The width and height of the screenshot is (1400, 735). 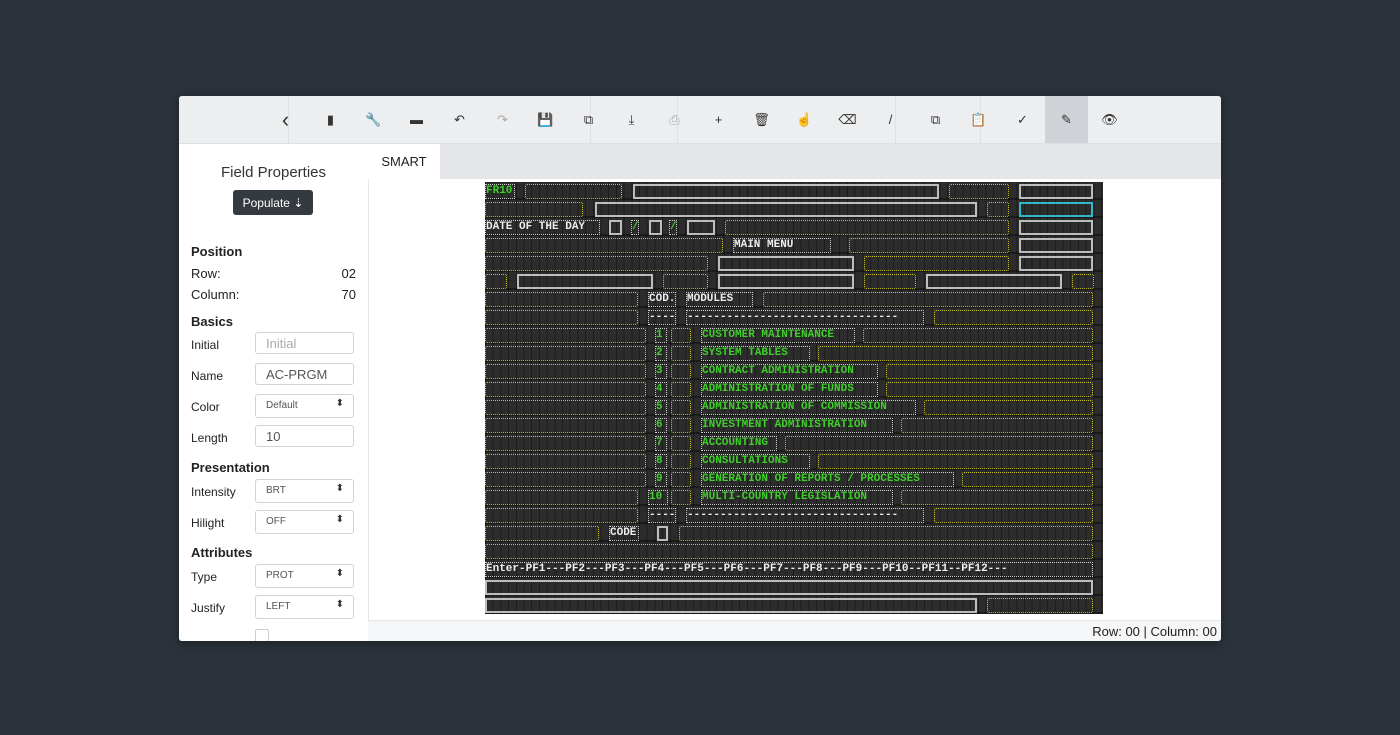 What do you see at coordinates (304, 491) in the screenshot?
I see `intensity-select: BRT ⬍` at bounding box center [304, 491].